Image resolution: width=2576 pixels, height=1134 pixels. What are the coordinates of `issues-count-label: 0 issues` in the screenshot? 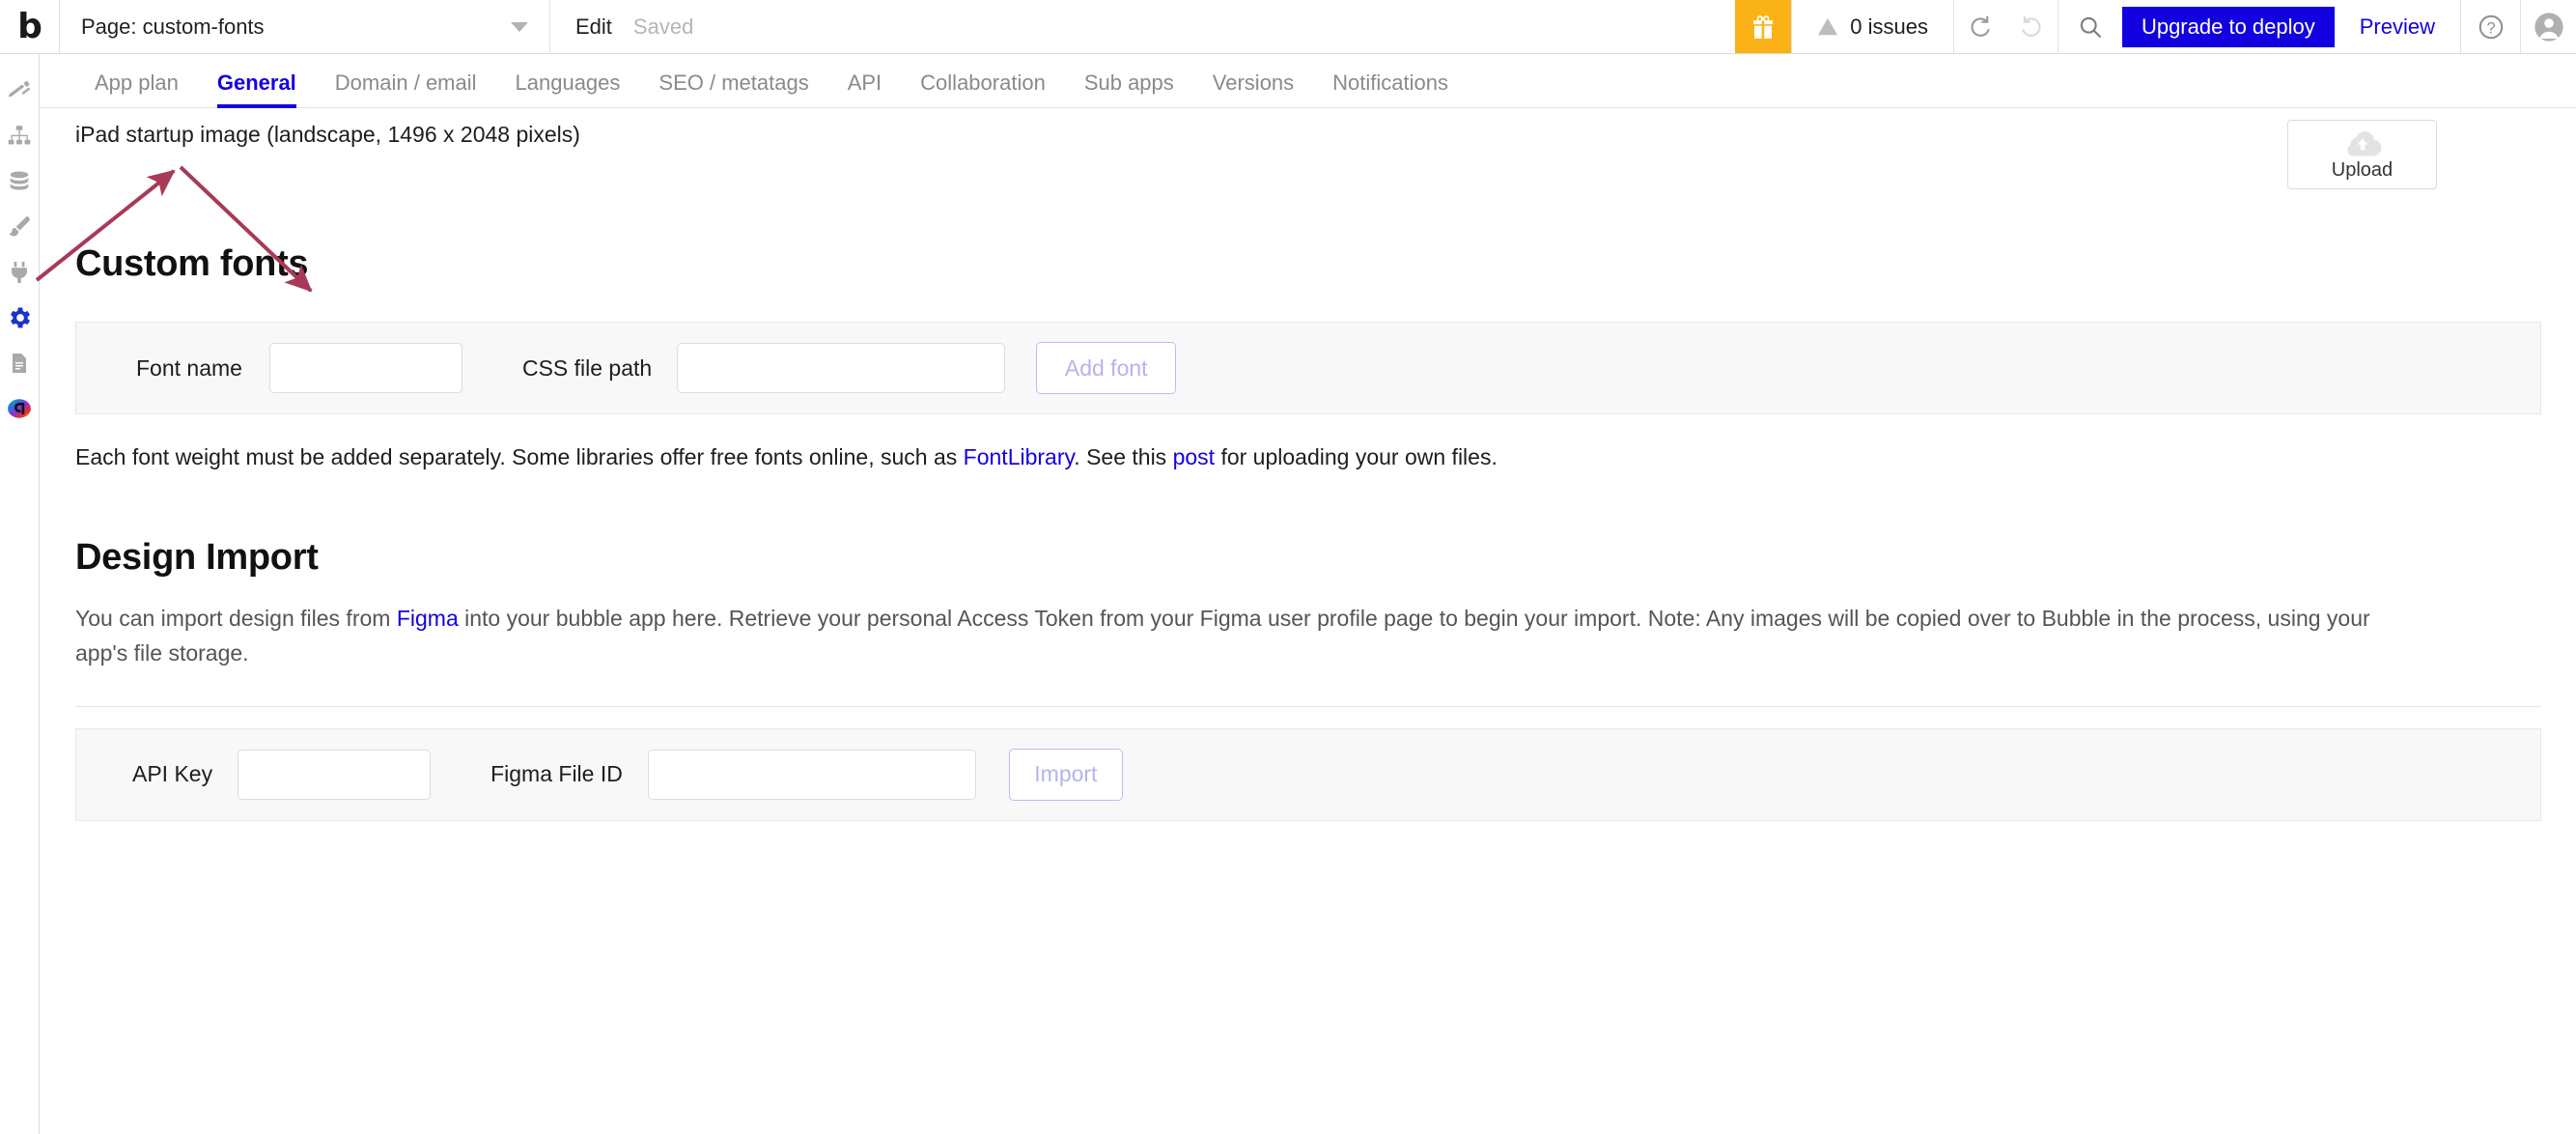 It's located at (1889, 26).